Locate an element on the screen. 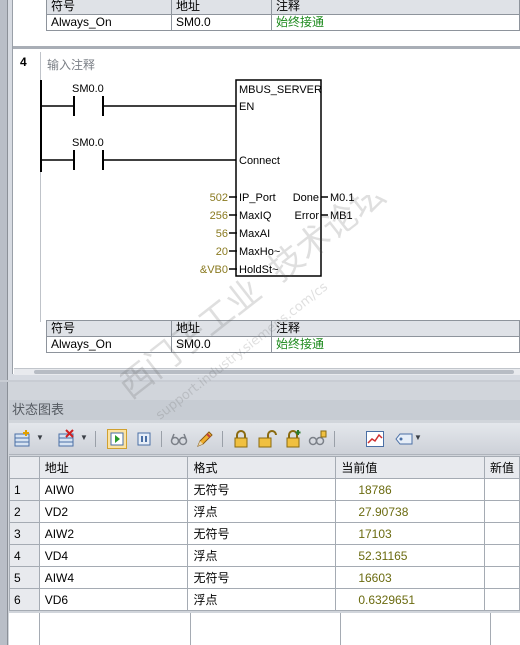 This screenshot has height=645, width=520. ladder-horizontal-scrollbar is located at coordinates (267, 371).